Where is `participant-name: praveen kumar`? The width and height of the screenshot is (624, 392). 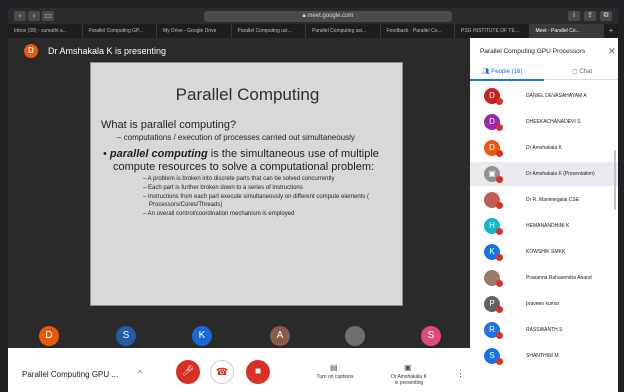
participant-name: praveen kumar is located at coordinates (543, 304).